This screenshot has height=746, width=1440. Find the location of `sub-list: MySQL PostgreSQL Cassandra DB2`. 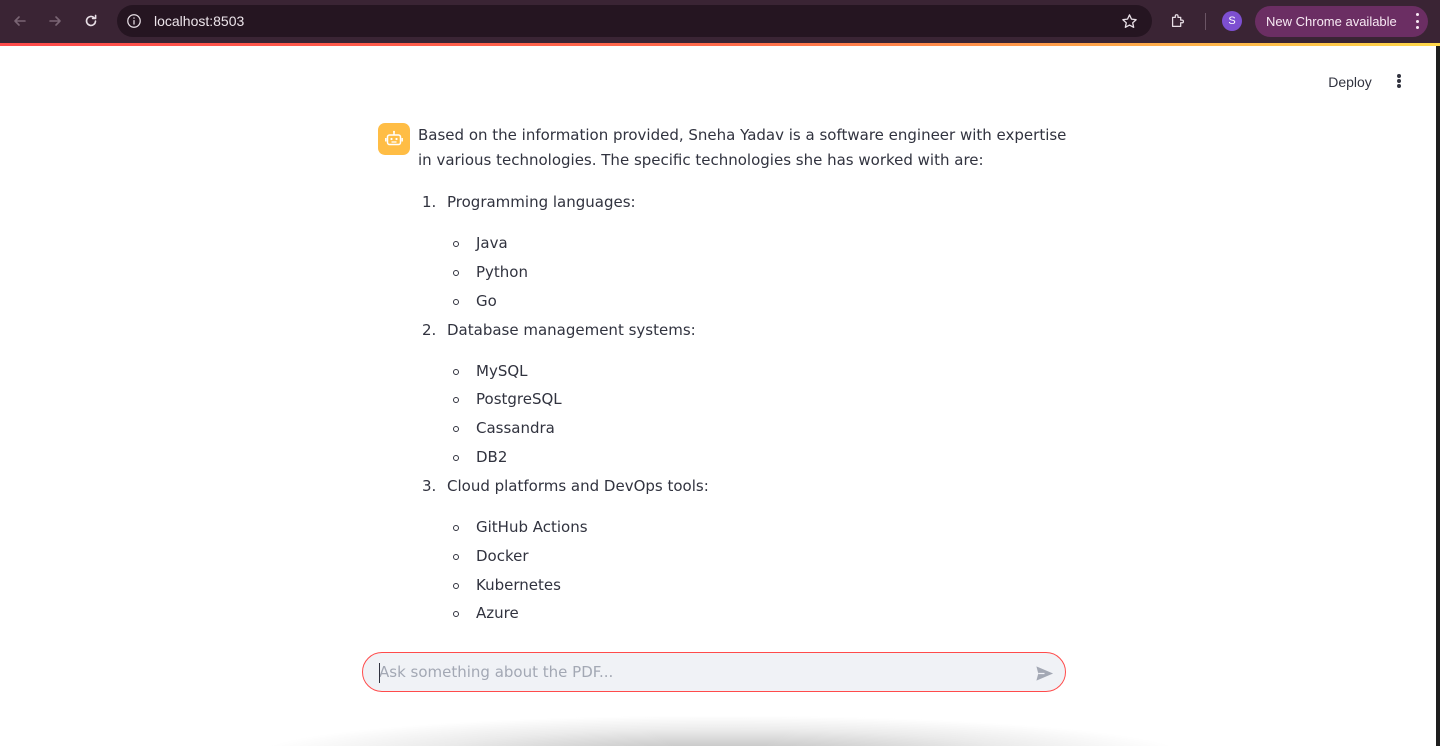

sub-list: MySQL PostgreSQL Cassandra DB2 is located at coordinates (760, 414).